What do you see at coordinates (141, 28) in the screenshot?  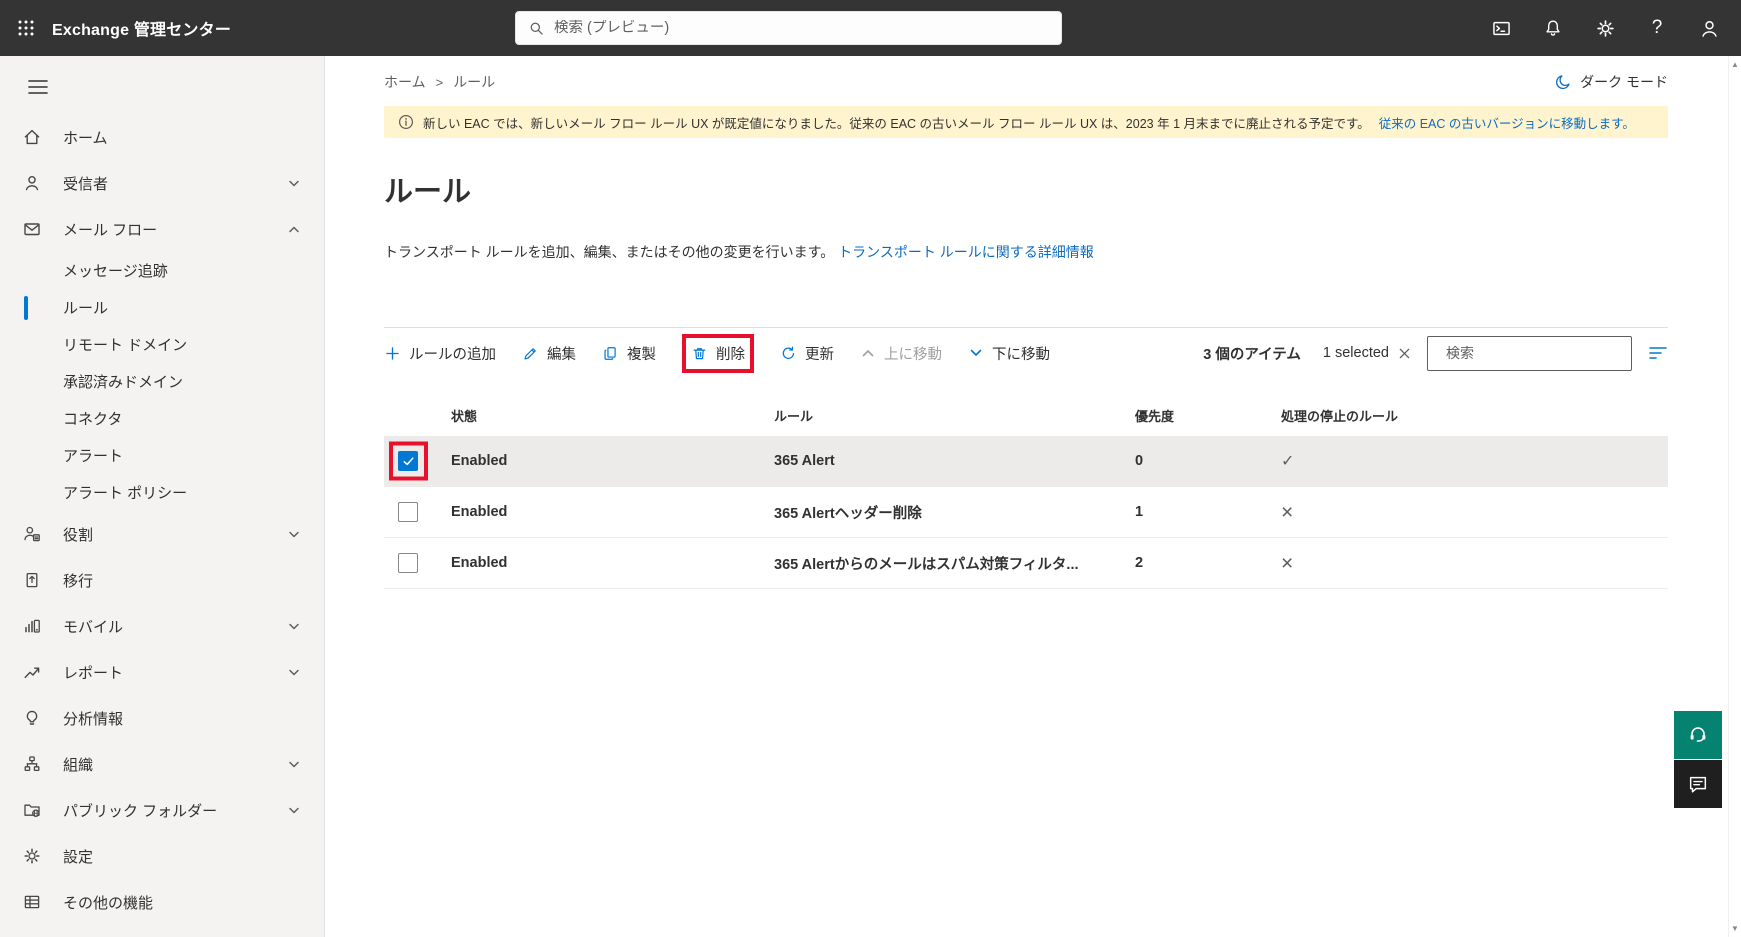 I see `app-title: Exchange 管理センター` at bounding box center [141, 28].